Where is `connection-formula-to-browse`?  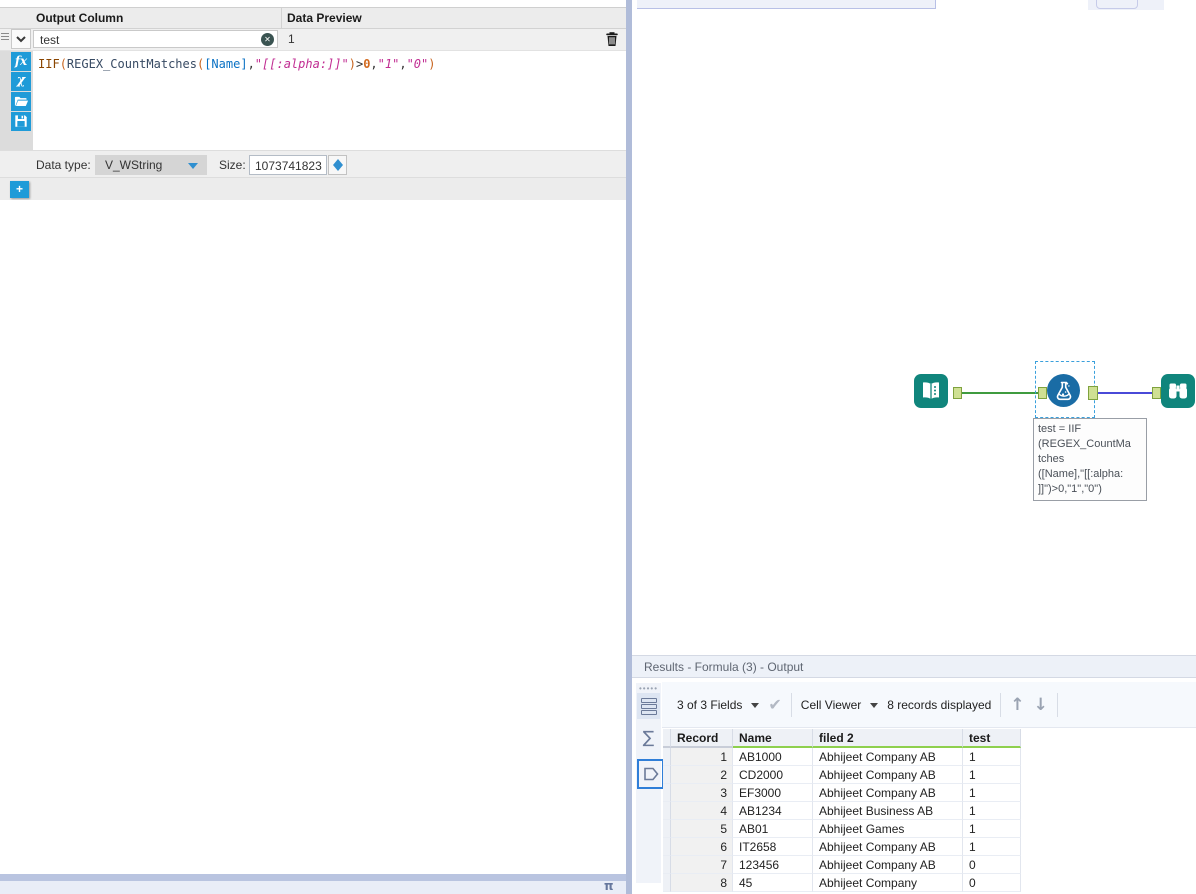 connection-formula-to-browse is located at coordinates (1126, 393).